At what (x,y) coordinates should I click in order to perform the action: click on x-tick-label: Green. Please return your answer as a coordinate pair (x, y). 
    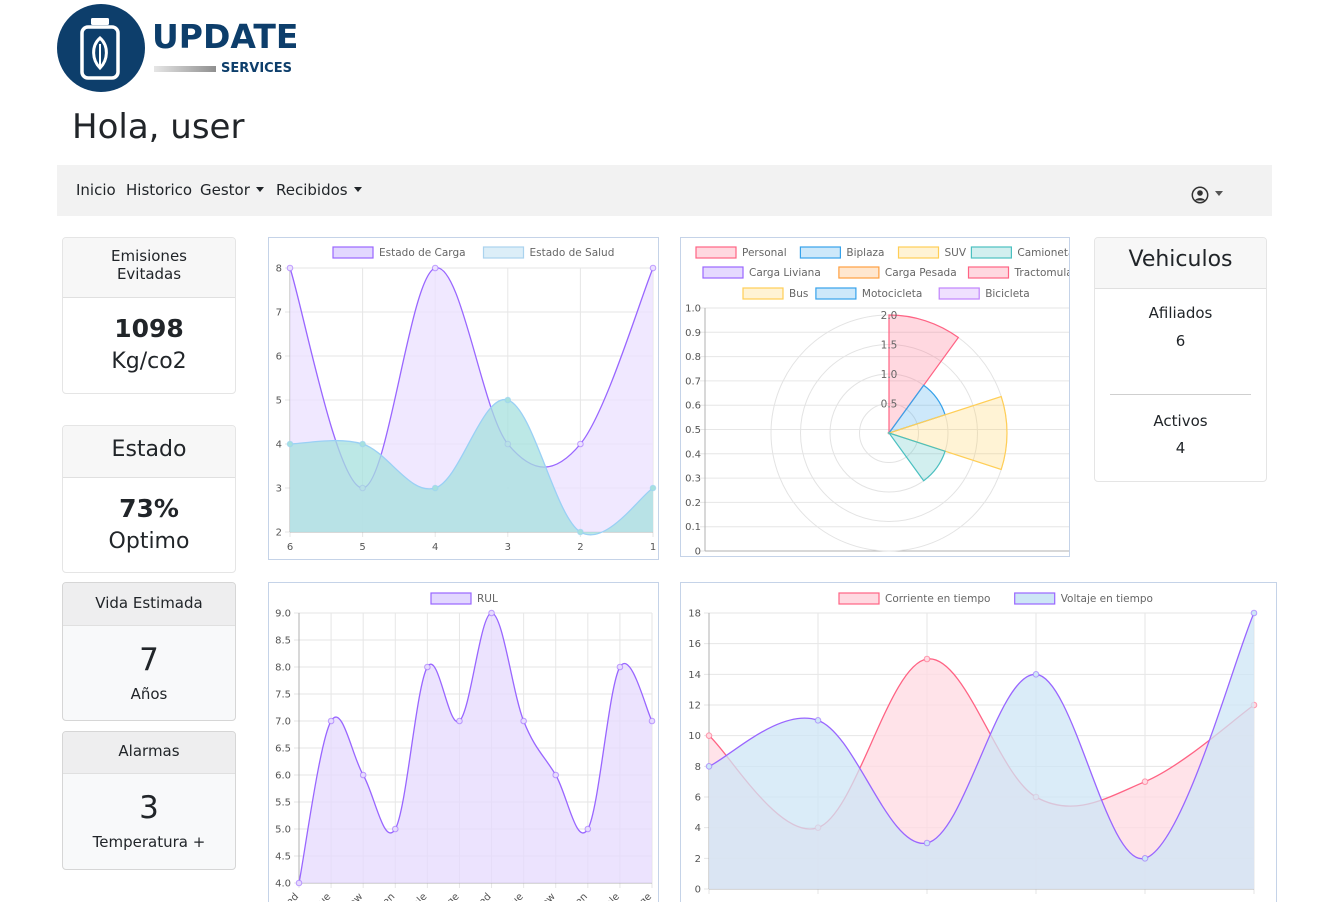
    Looking at the image, I should click on (382, 896).